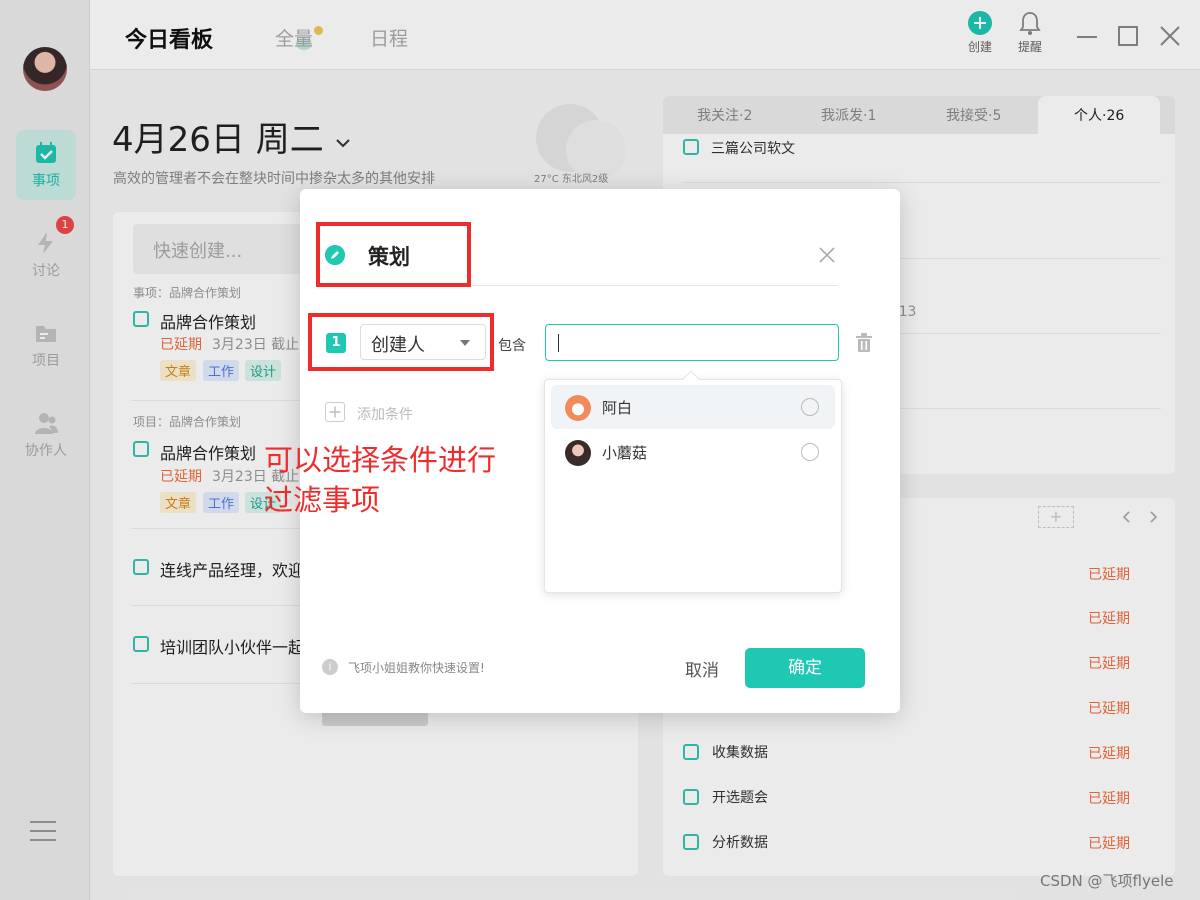 This screenshot has height=900, width=1200. What do you see at coordinates (558, 343) in the screenshot?
I see `text-cursor` at bounding box center [558, 343].